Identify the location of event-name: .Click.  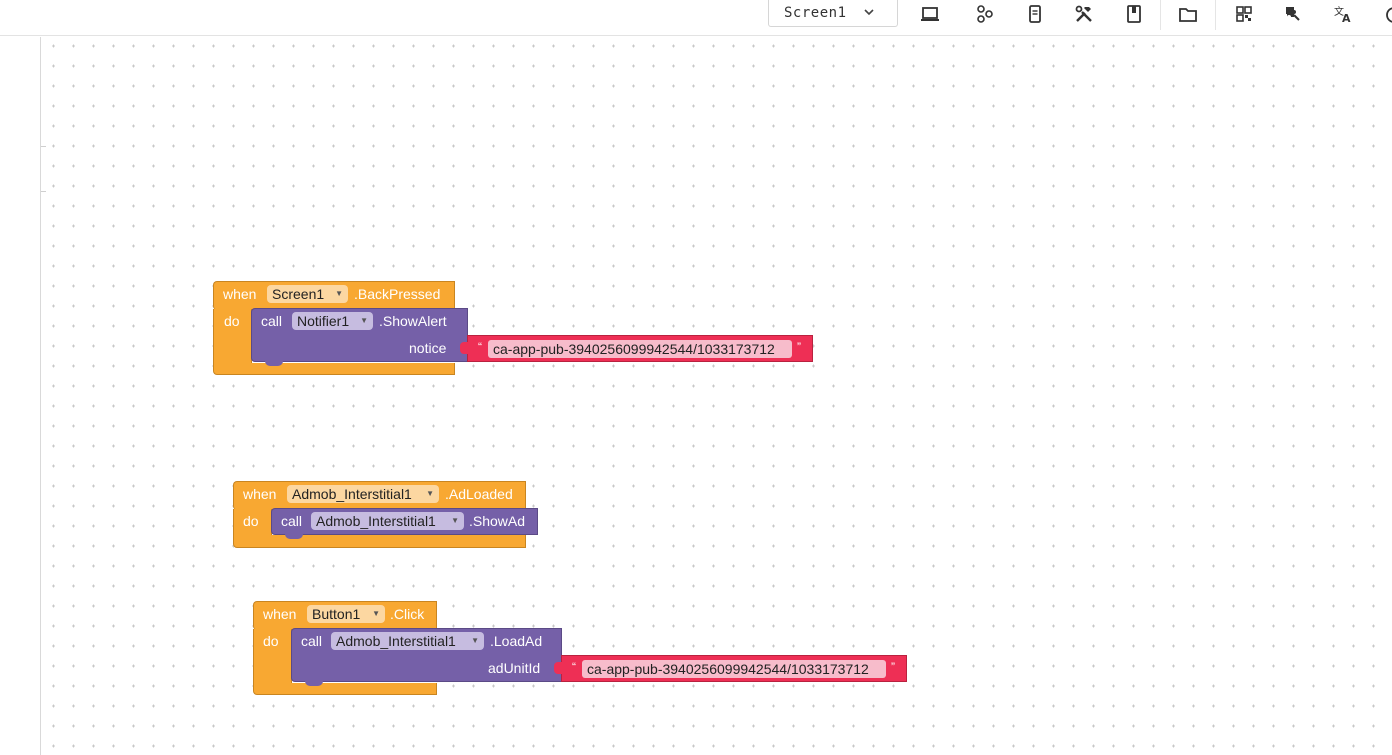
(407, 614).